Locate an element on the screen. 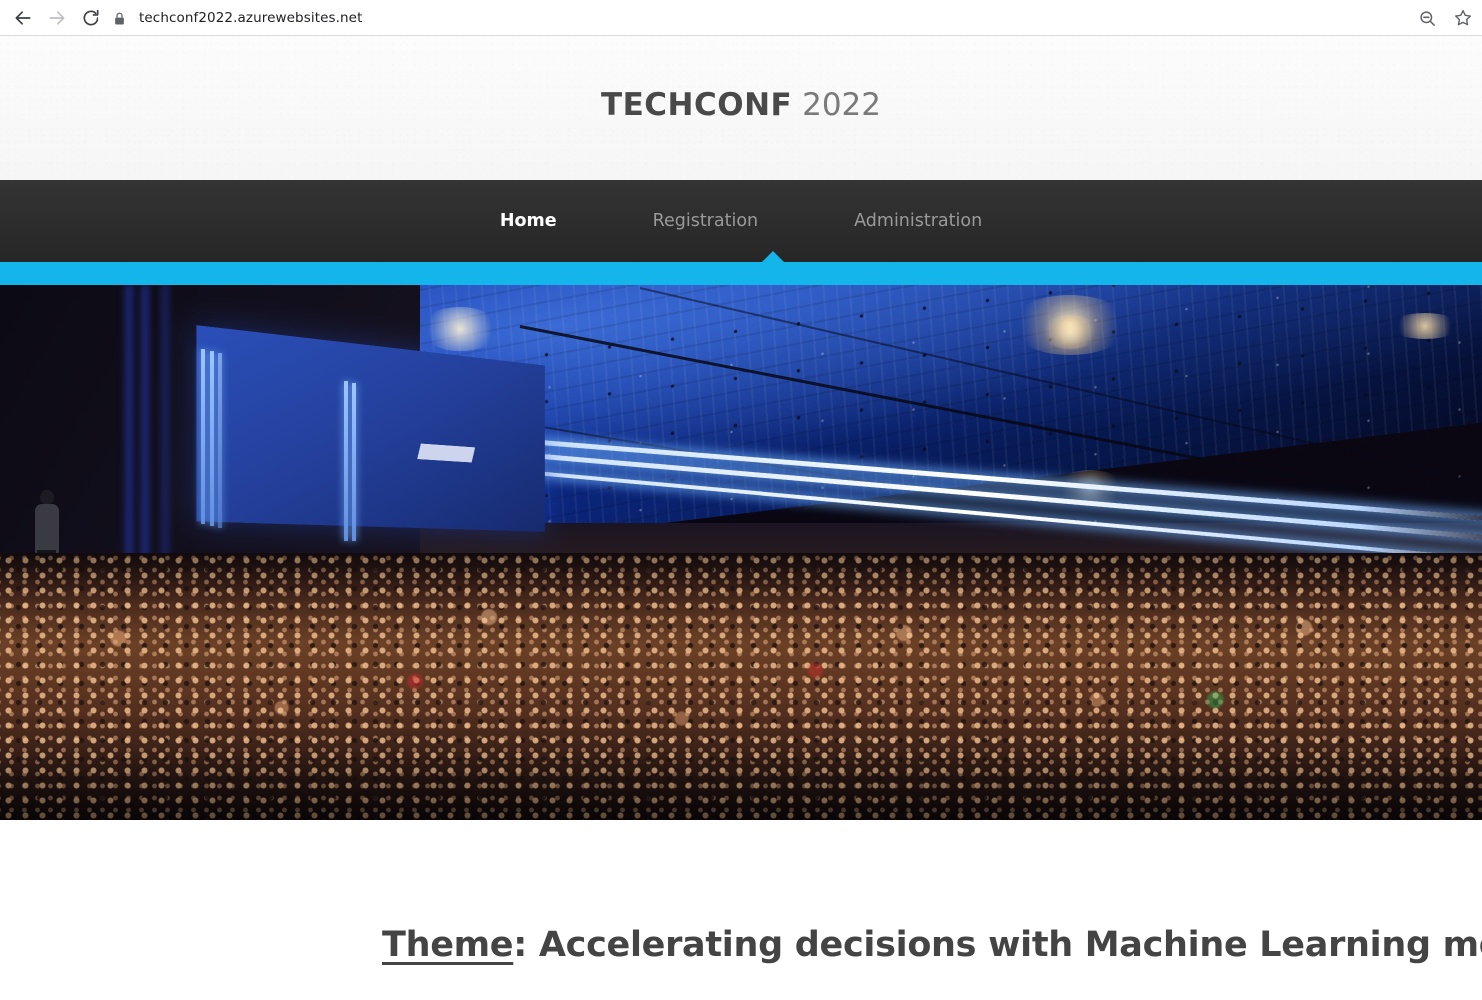 Image resolution: width=1482 pixels, height=1000 pixels. url-text: techconf2022.azurewebsites.net is located at coordinates (251, 18).